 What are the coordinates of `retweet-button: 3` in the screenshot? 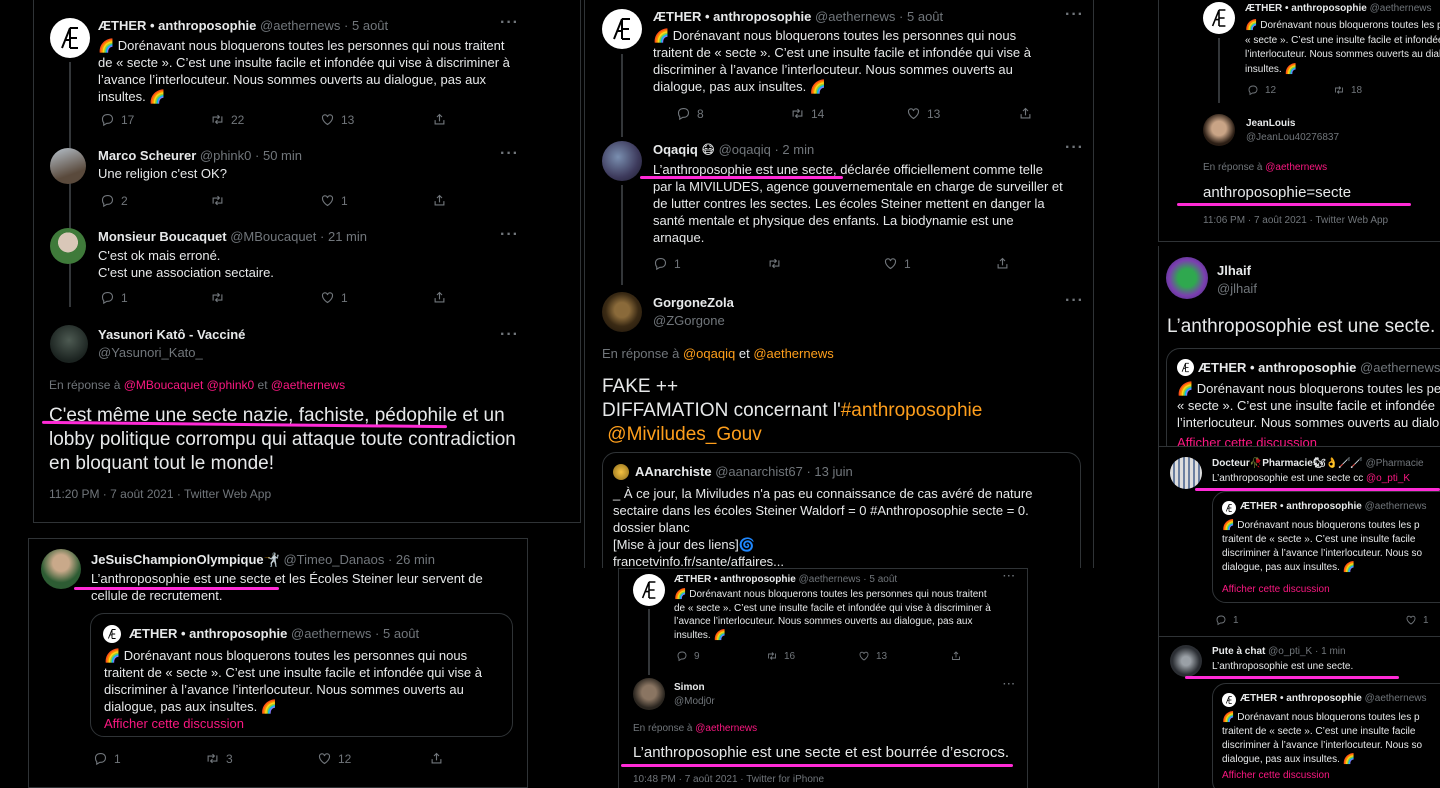 It's located at (261, 758).